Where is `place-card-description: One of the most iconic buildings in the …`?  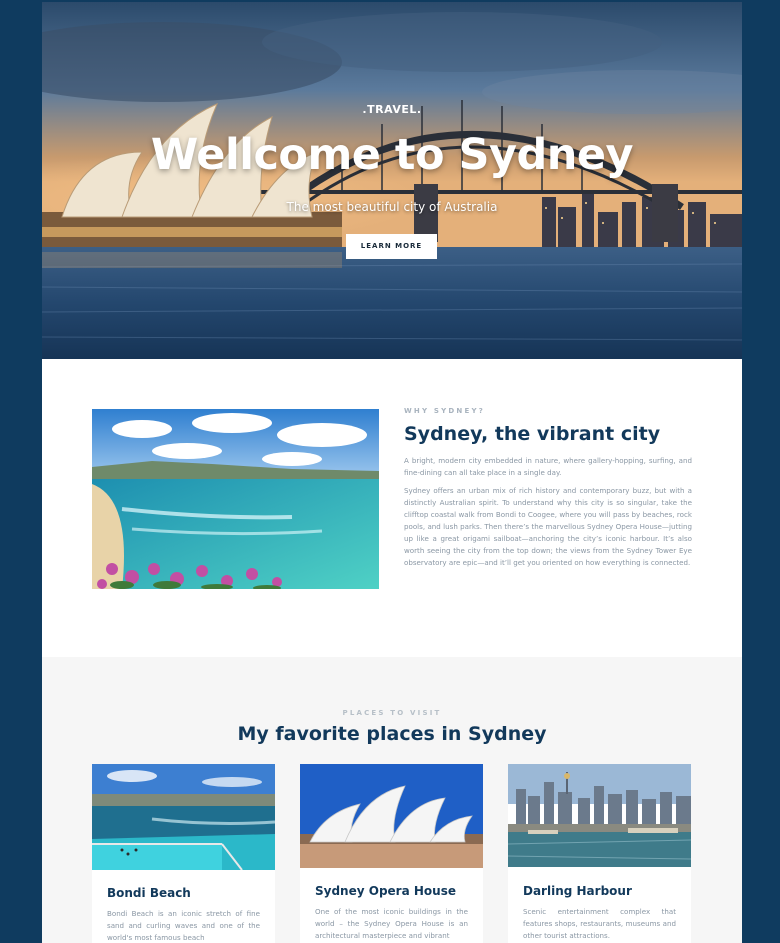 place-card-description: One of the most iconic buildings in the … is located at coordinates (391, 923).